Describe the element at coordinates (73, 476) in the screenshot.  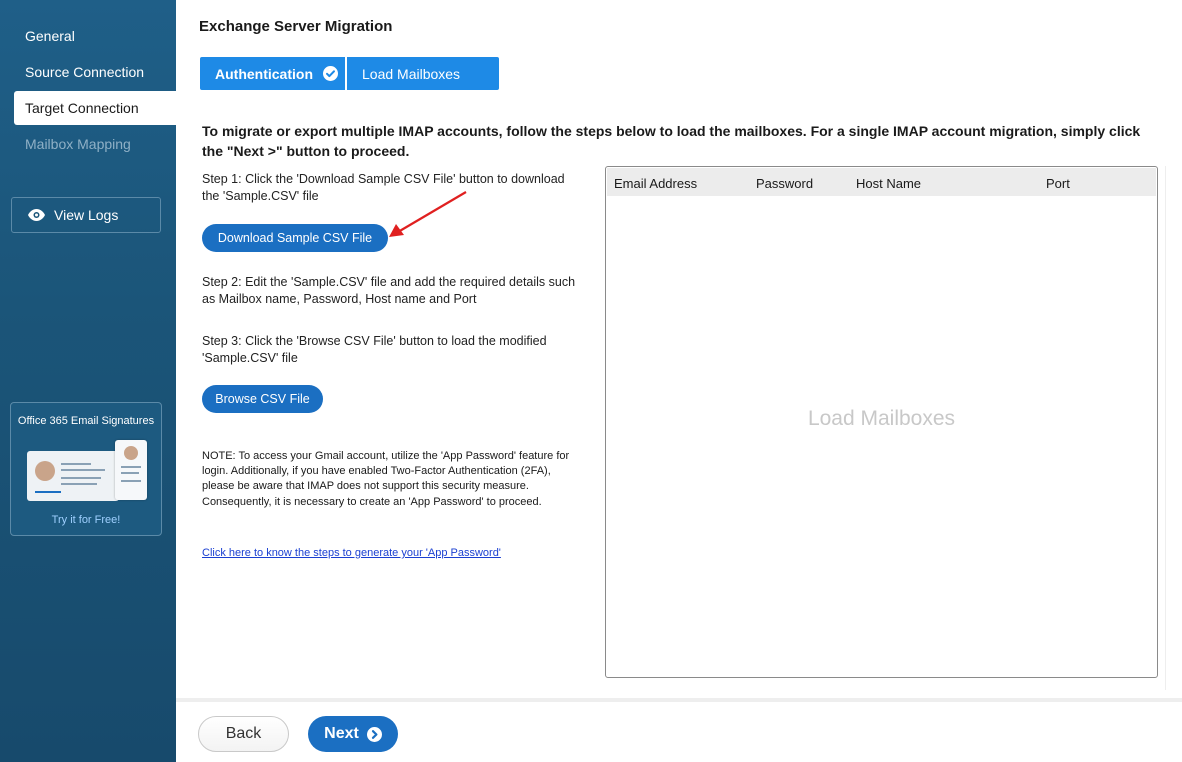
I see `signature-preview-image` at that location.